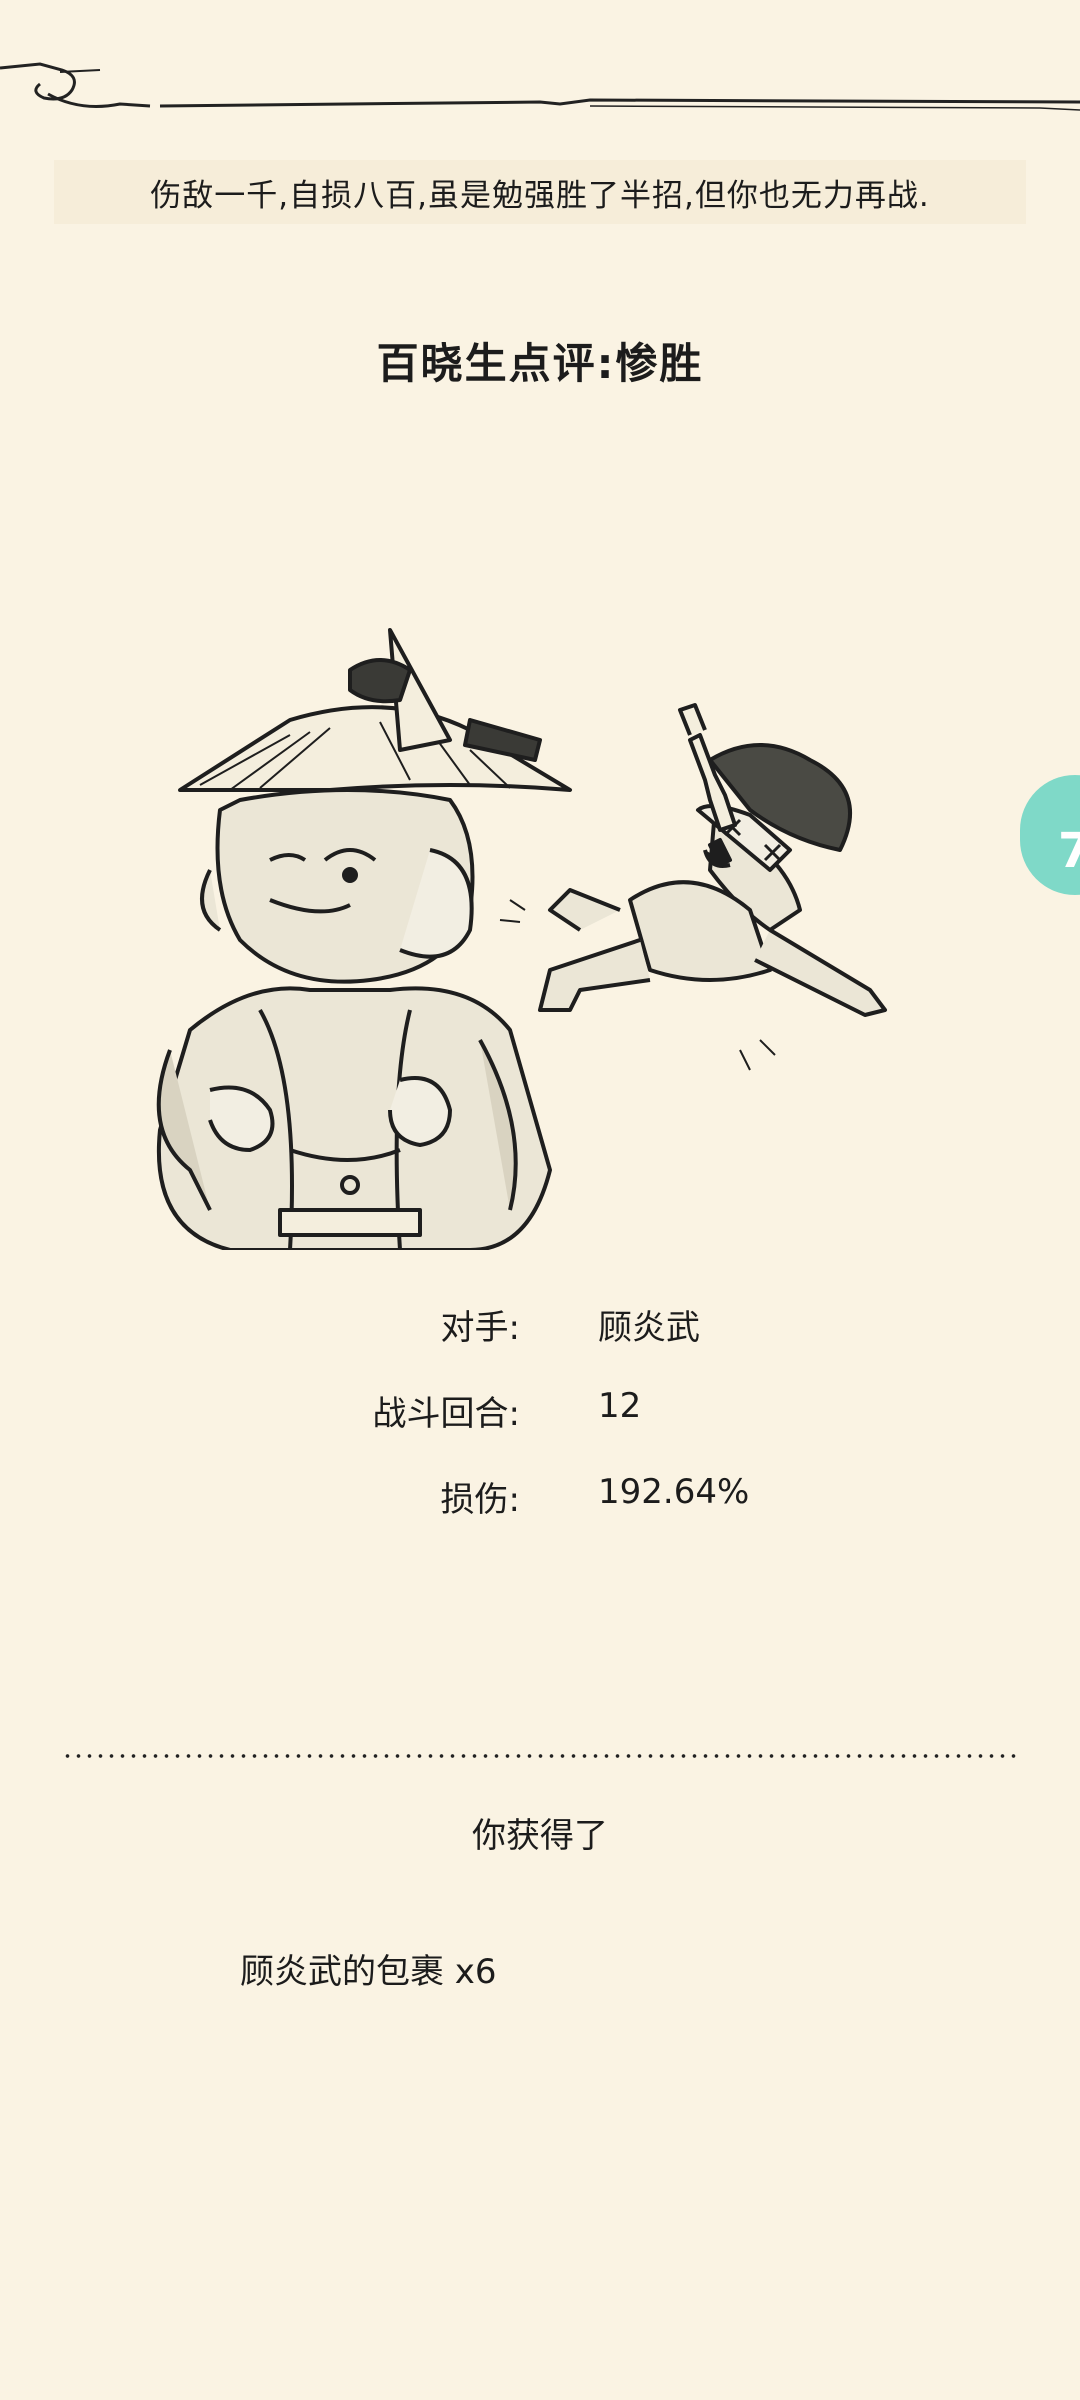 The height and width of the screenshot is (2400, 1080). I want to click on reward-item: 顾炎武的包裹 x6, so click(368, 1972).